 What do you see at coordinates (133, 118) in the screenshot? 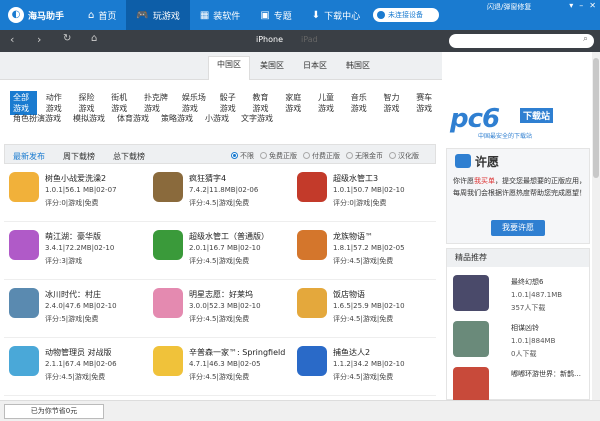
I see `category-row2-2: 体育游戏` at bounding box center [133, 118].